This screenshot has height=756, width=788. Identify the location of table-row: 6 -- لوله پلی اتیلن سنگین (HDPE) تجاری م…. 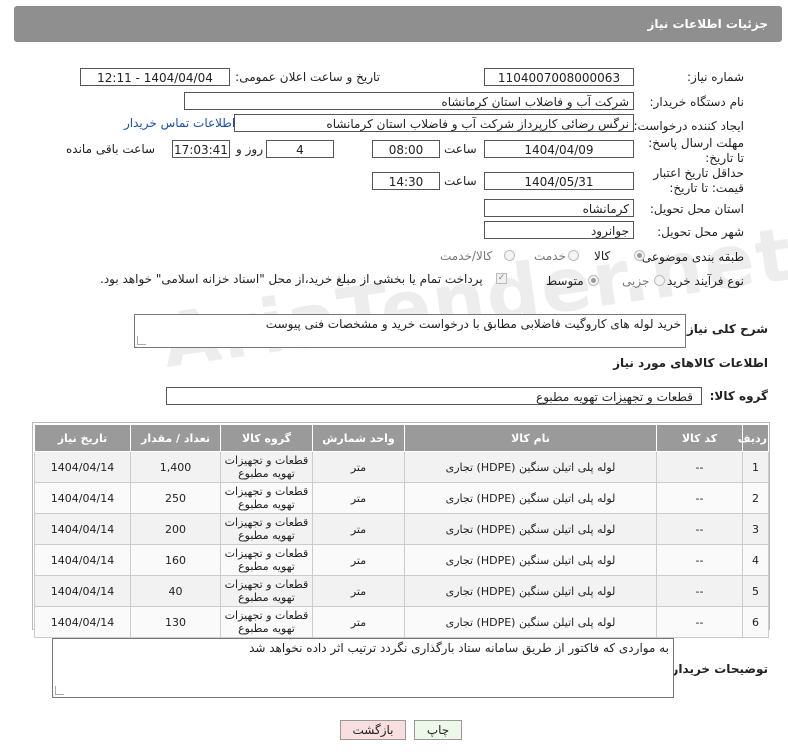
(401, 622).